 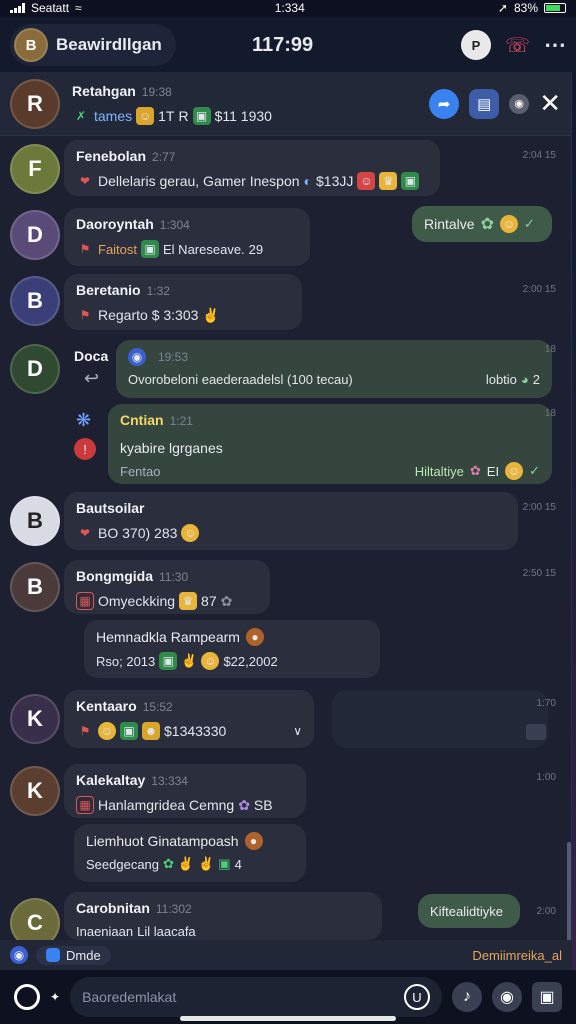 I want to click on status-time: 1:334, so click(x=289, y=8).